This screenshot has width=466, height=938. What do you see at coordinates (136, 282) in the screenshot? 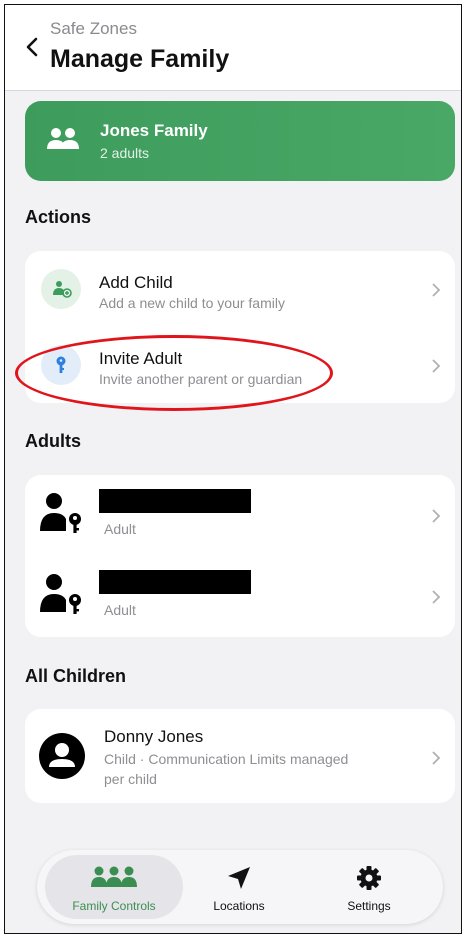
I see `add-child-label: Add Child` at bounding box center [136, 282].